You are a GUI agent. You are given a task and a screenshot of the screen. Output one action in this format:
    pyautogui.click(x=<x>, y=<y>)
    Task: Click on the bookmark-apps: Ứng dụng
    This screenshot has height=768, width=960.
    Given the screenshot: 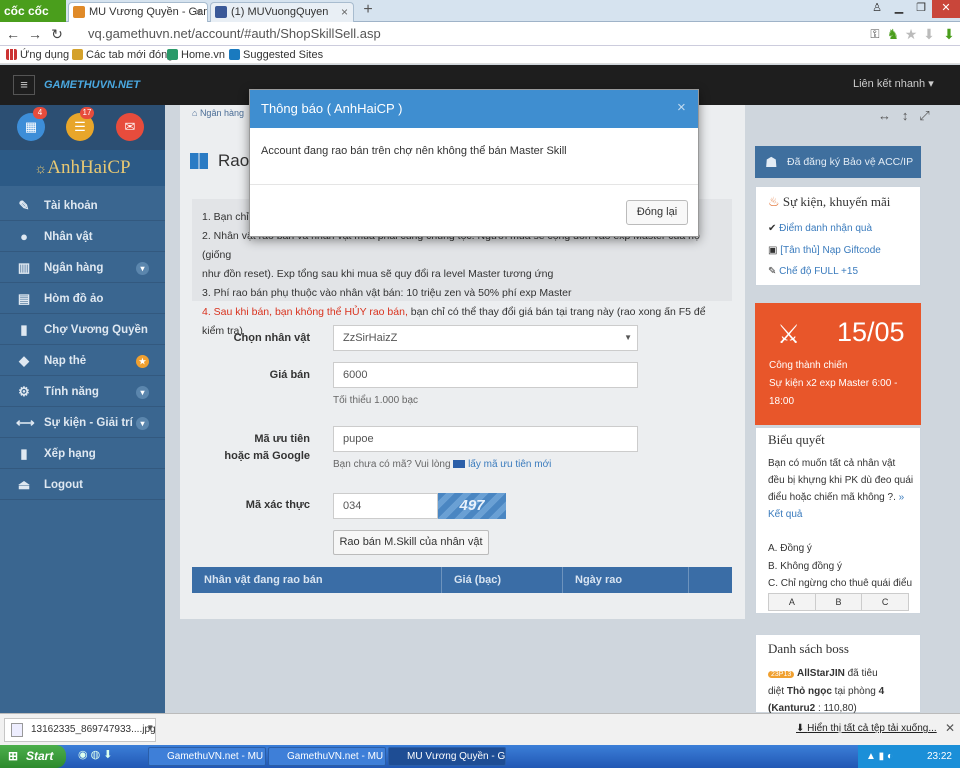 What is the action you would take?
    pyautogui.click(x=37, y=55)
    